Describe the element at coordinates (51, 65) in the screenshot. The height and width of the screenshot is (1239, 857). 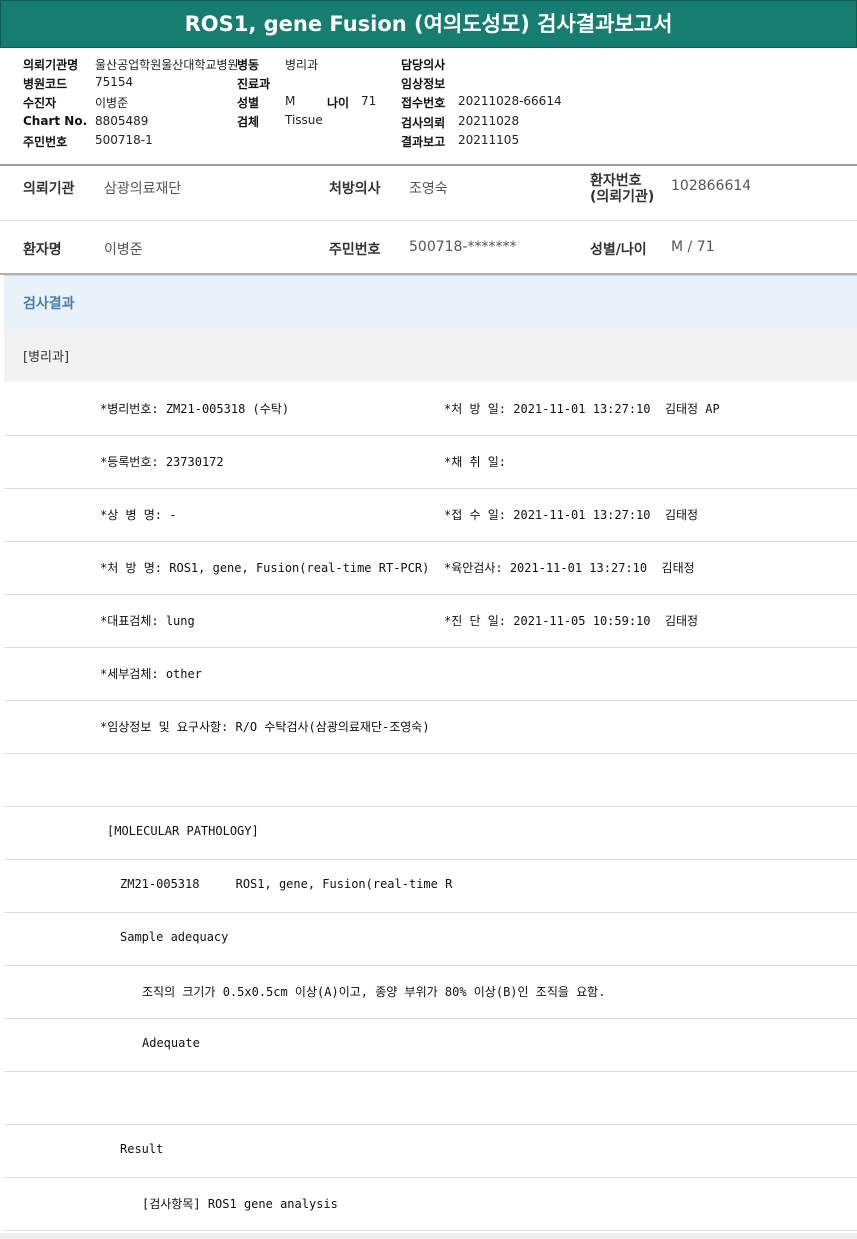
I see `institution-label: 의뢰기관명` at that location.